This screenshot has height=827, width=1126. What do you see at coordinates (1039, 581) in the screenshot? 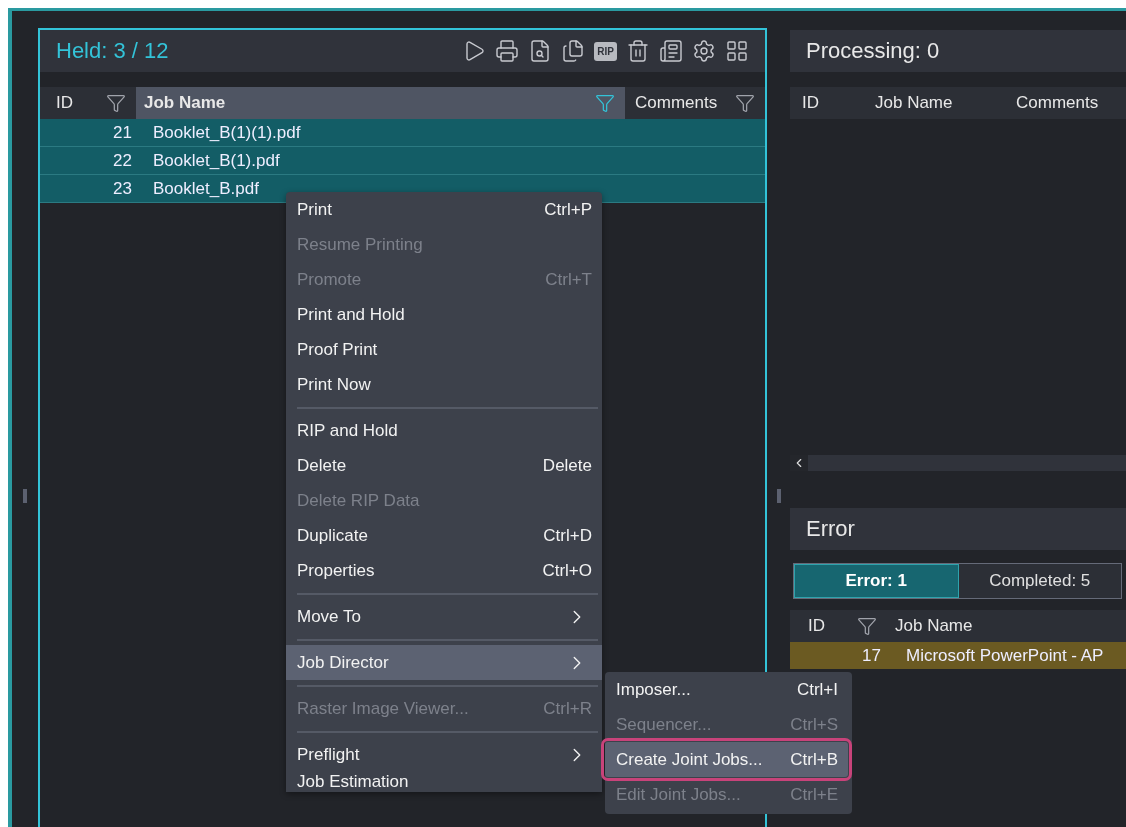
I see `status-tab: Completed: 5` at bounding box center [1039, 581].